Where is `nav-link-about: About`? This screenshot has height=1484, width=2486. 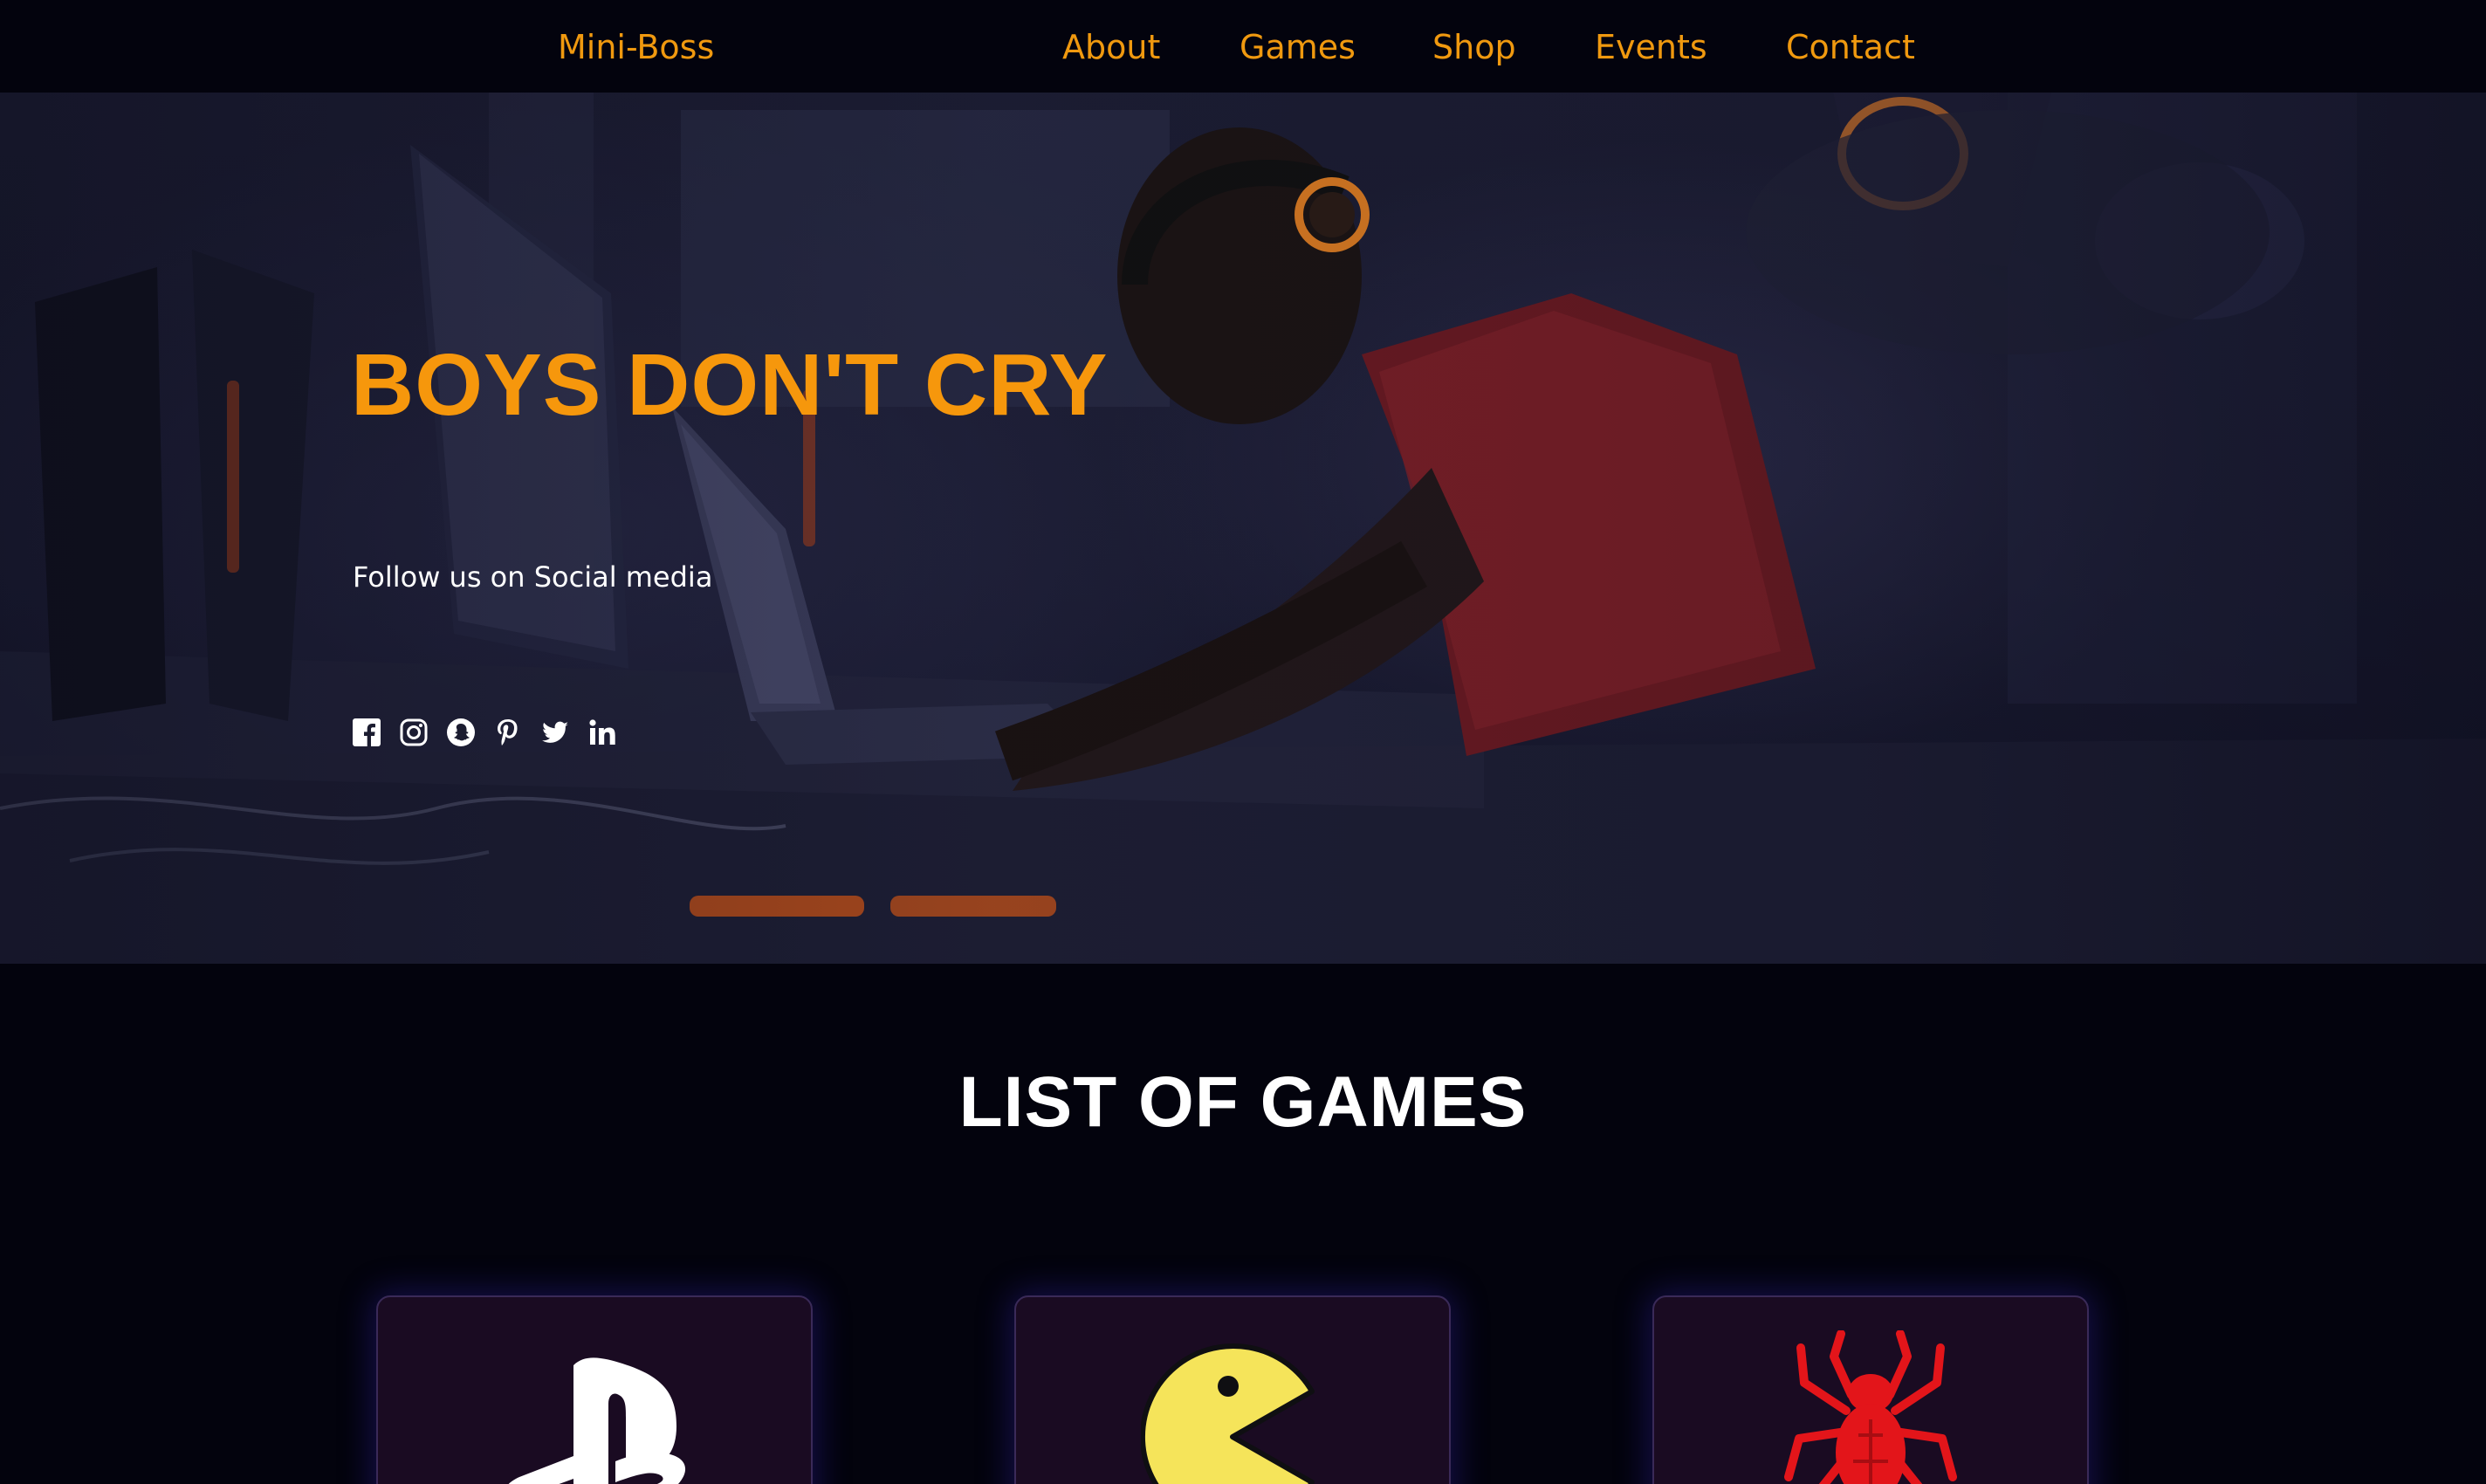
nav-link-about: About is located at coordinates (1111, 46).